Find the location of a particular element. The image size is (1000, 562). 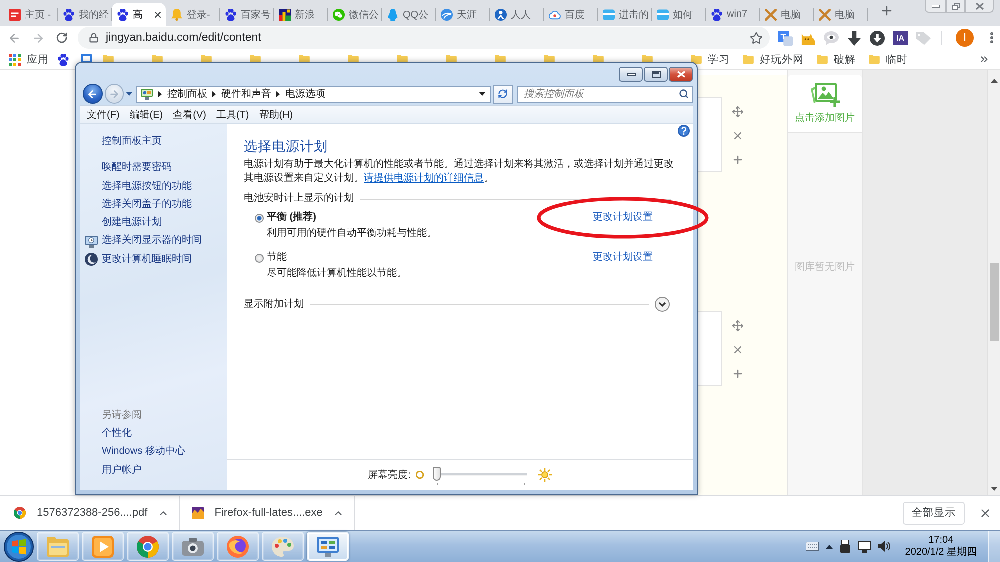

browser-tab: 高 is located at coordinates (139, 14).